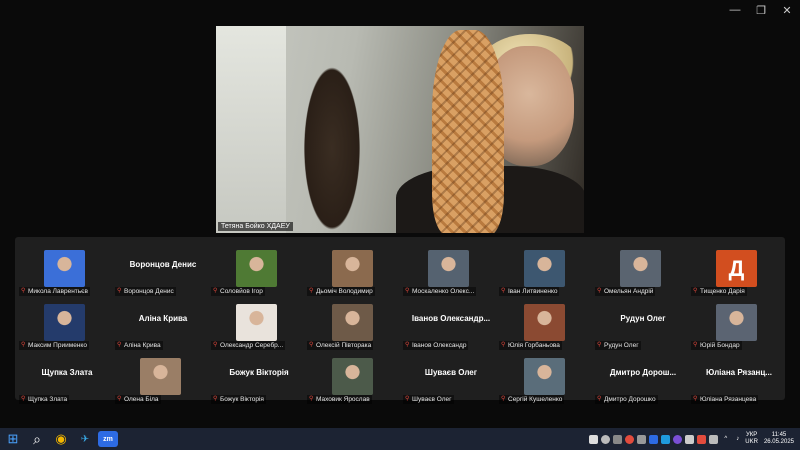  I want to click on participant-tile: Микола Лаврентьєв ⚲, so click(67, 269).